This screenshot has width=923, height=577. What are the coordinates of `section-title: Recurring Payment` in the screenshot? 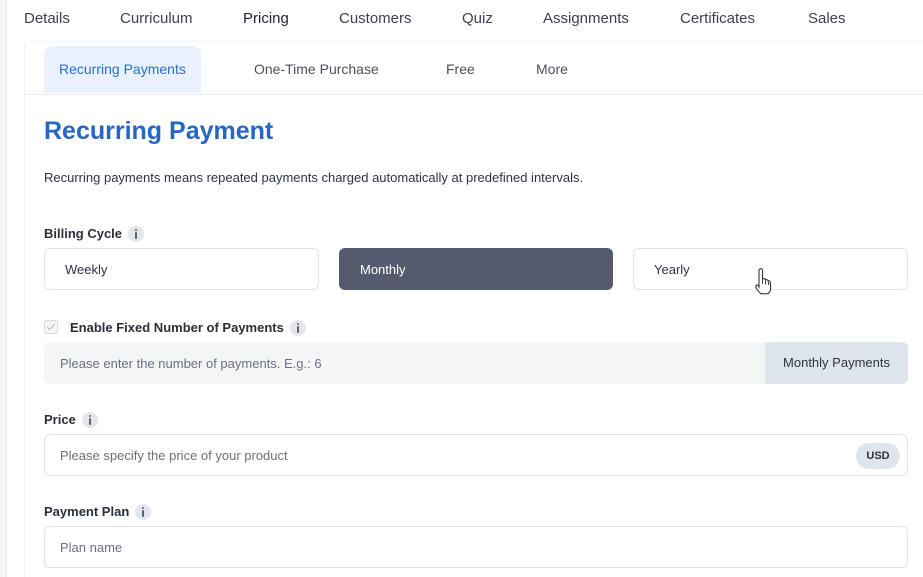 It's located at (159, 131).